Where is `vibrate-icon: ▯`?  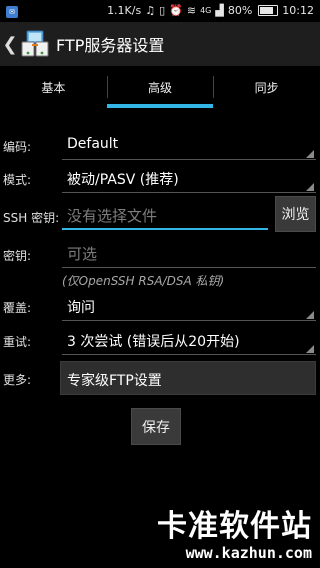
vibrate-icon: ▯ is located at coordinates (162, 10).